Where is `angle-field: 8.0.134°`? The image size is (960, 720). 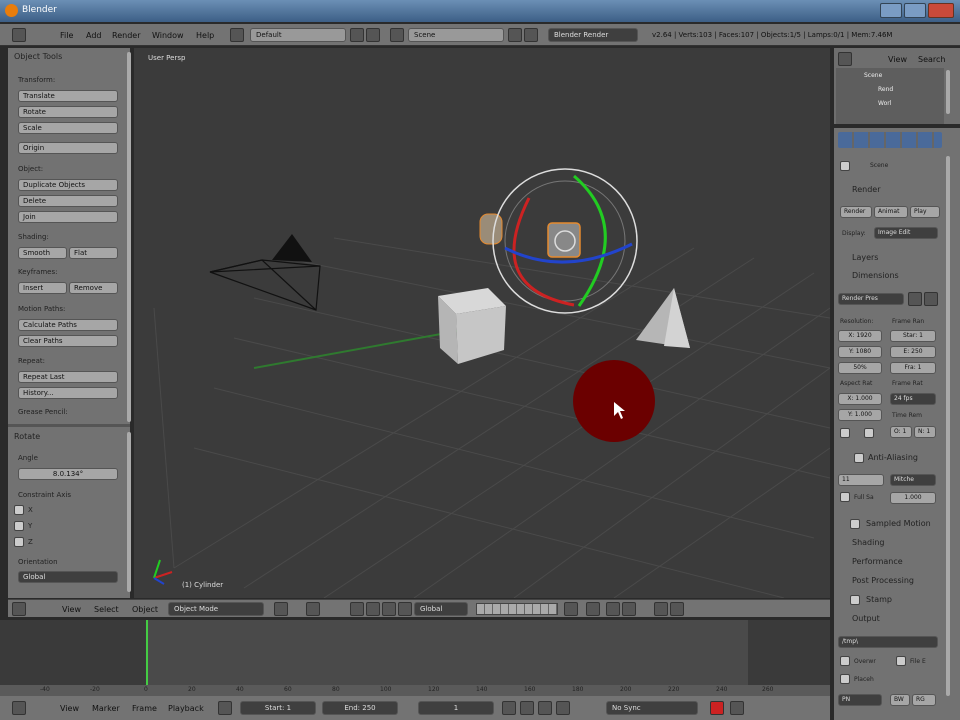
angle-field: 8.0.134° is located at coordinates (68, 474).